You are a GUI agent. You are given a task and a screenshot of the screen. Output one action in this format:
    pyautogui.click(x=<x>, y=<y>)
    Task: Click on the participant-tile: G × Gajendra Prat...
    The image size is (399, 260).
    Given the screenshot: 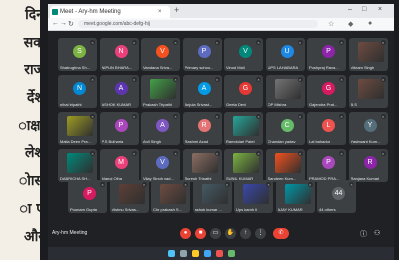 What is the action you would take?
    pyautogui.click(x=326, y=91)
    